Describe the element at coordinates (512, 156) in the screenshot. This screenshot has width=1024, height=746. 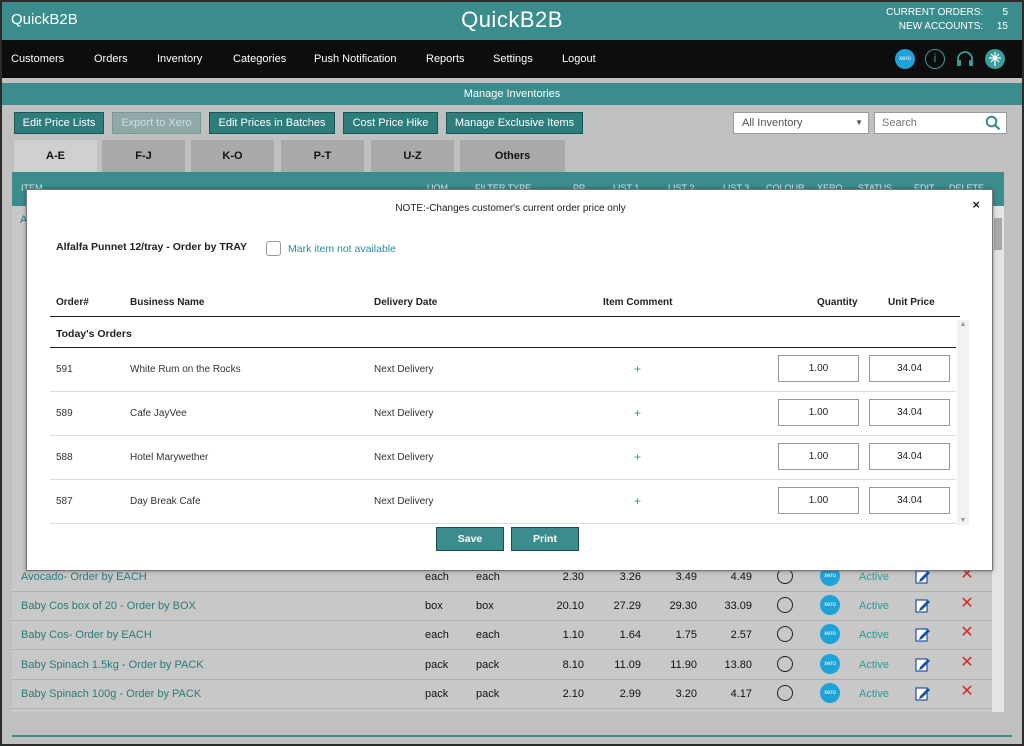
I see `tab-others: Others` at that location.